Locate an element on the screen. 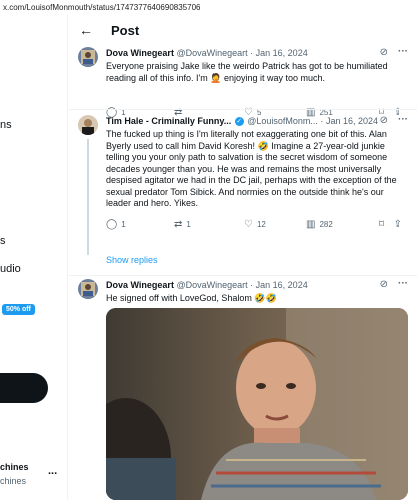 The height and width of the screenshot is (500, 417). reply-icon: ◯ is located at coordinates (112, 224).